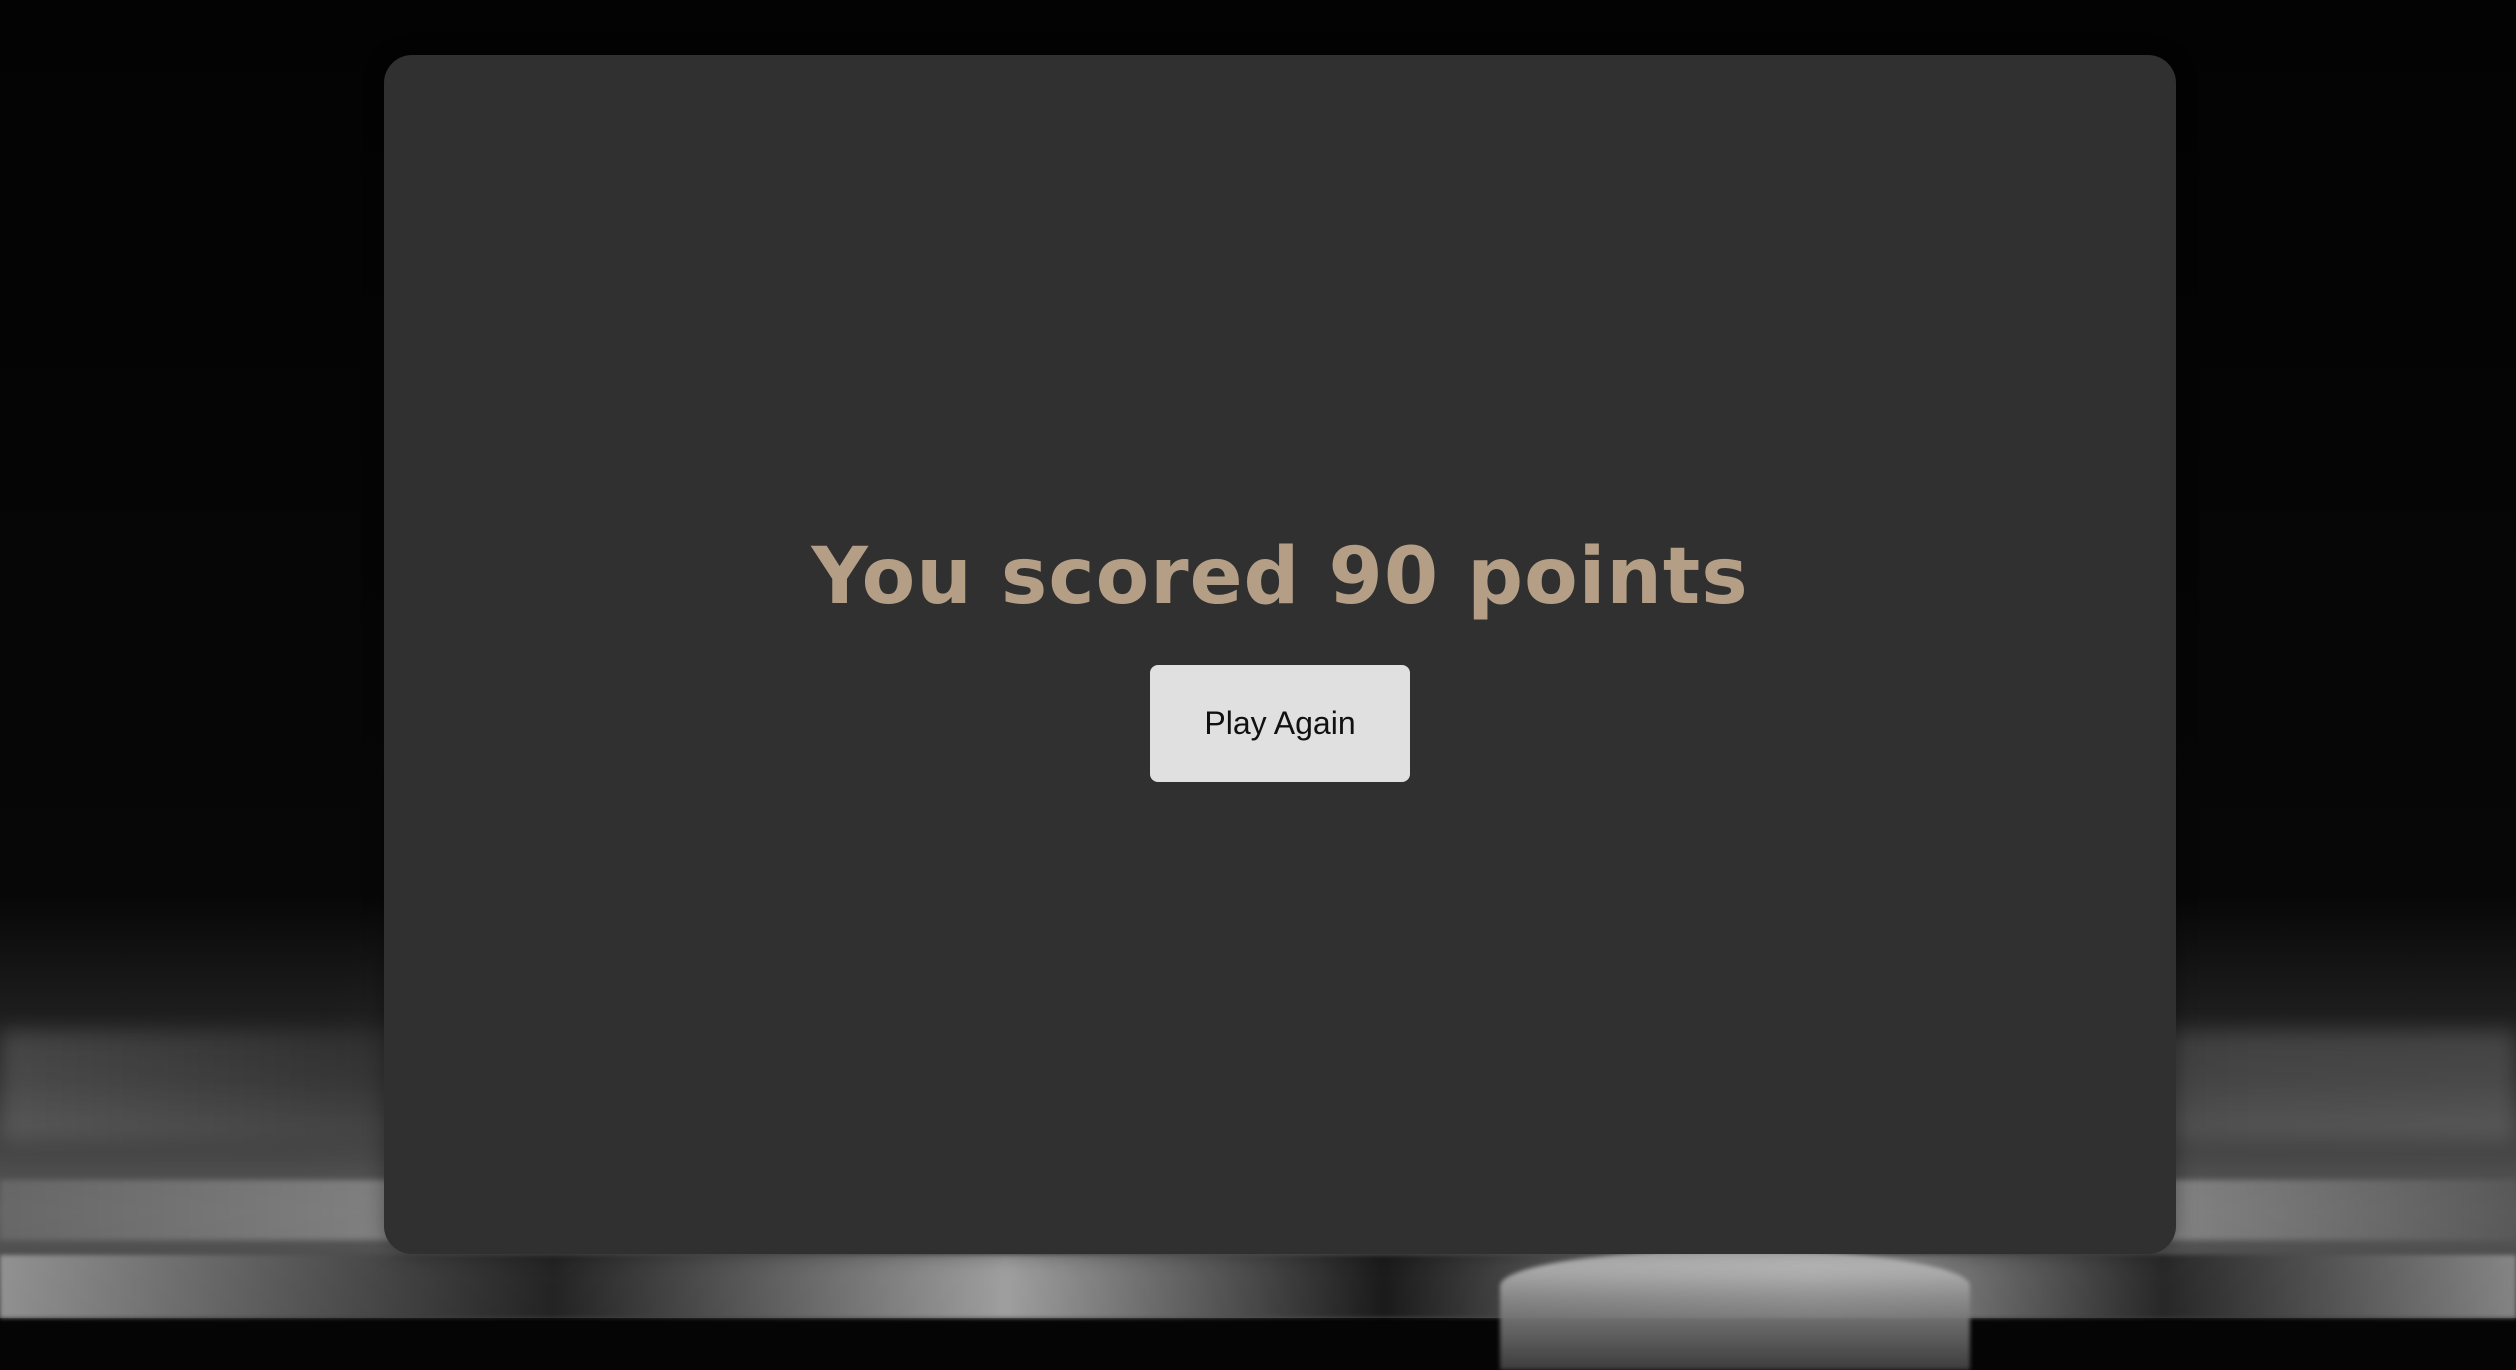  Describe the element at coordinates (1280, 577) in the screenshot. I see `score-heading: You scored 90 points` at that location.